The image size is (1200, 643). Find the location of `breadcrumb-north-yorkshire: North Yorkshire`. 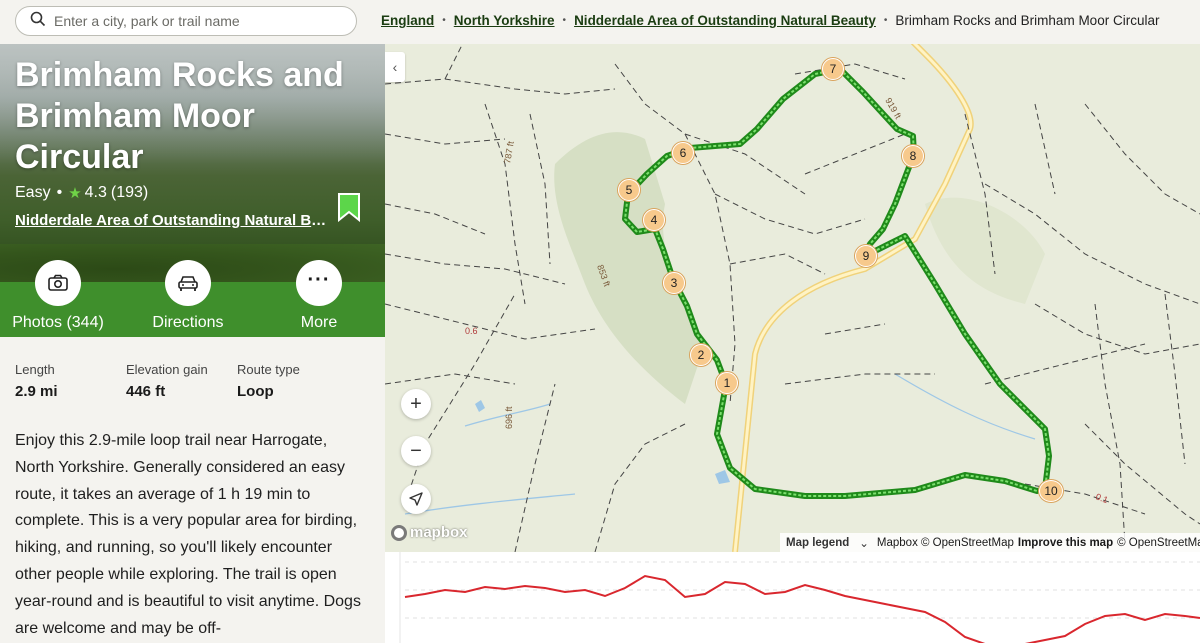

breadcrumb-north-yorkshire: North Yorkshire is located at coordinates (504, 20).